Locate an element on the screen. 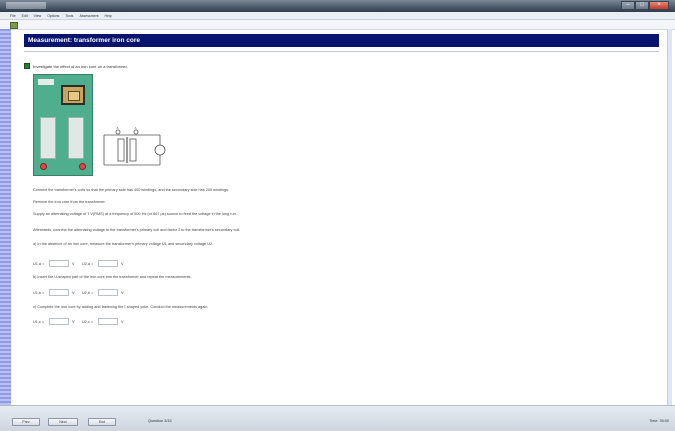  menu-edit: Edit is located at coordinates (25, 16).